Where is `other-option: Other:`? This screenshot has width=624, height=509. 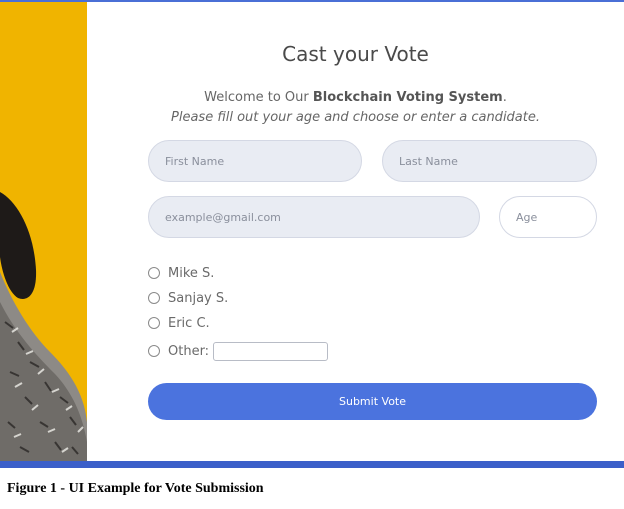
other-option: Other: is located at coordinates (238, 351).